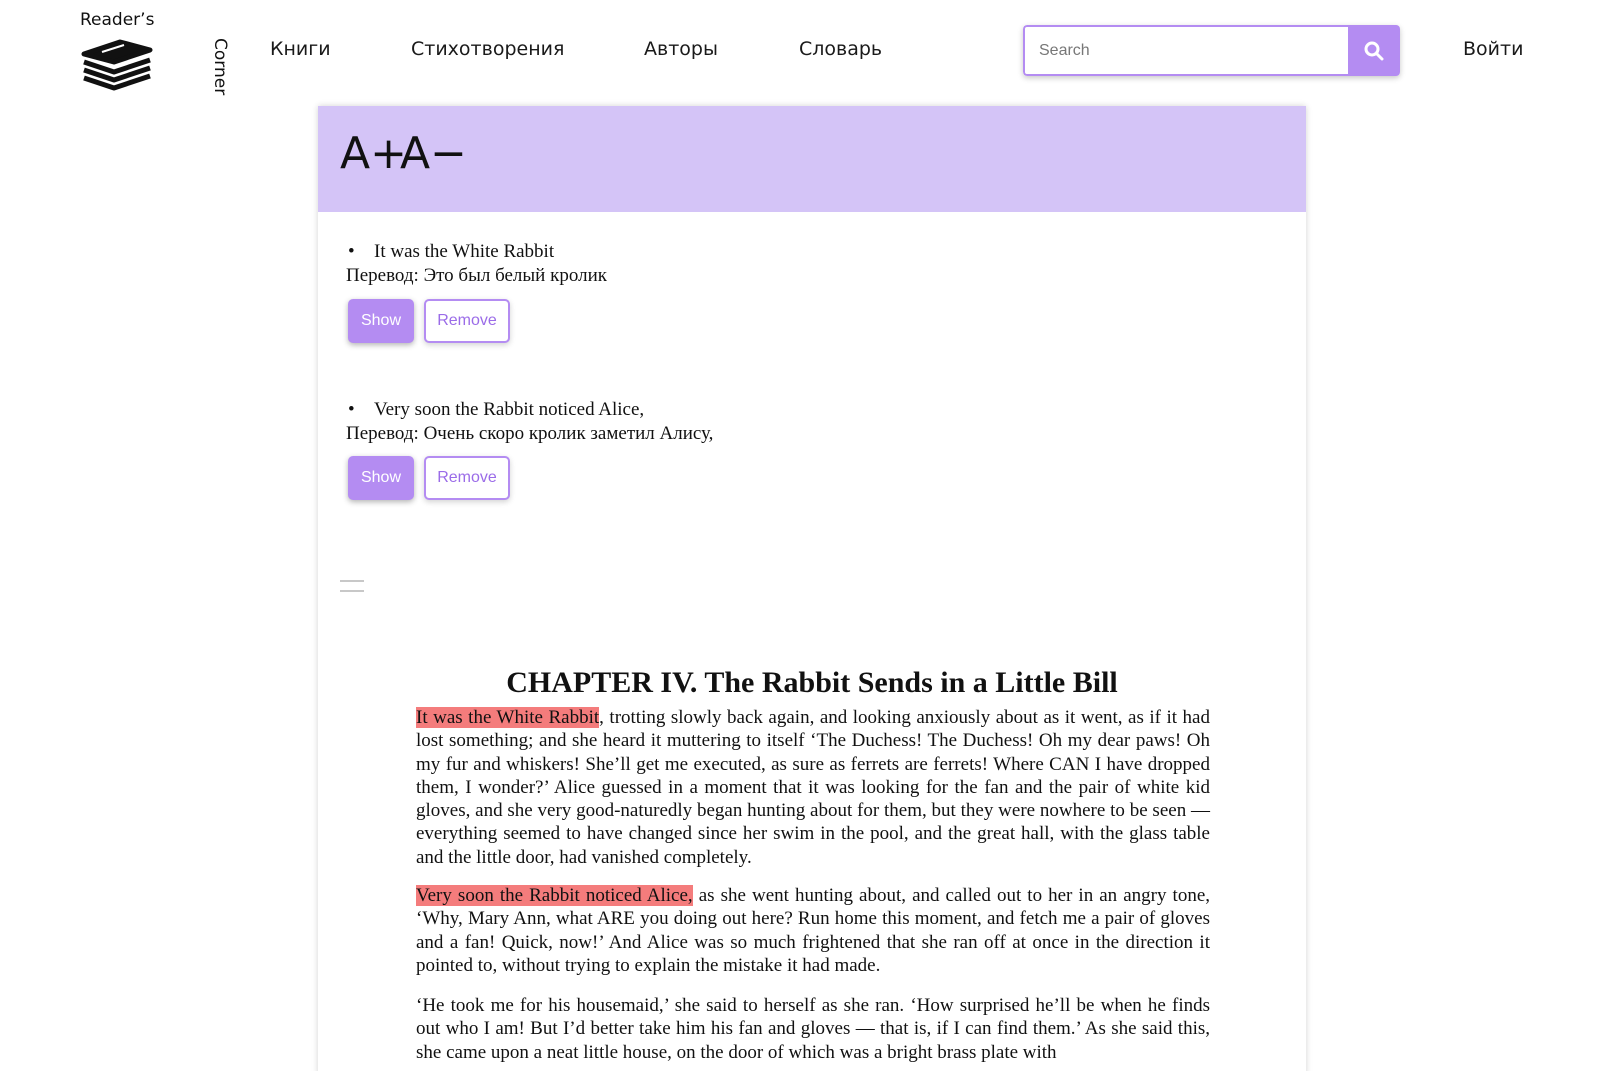 The image size is (1607, 1071). Describe the element at coordinates (155, 53) in the screenshot. I see `logo: Reader’s Corner` at that location.